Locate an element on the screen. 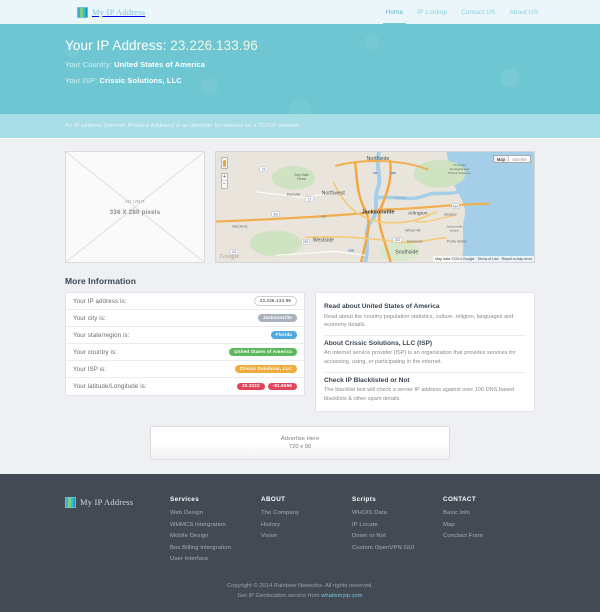  svg-text: Forest is located at coordinates (301, 179).